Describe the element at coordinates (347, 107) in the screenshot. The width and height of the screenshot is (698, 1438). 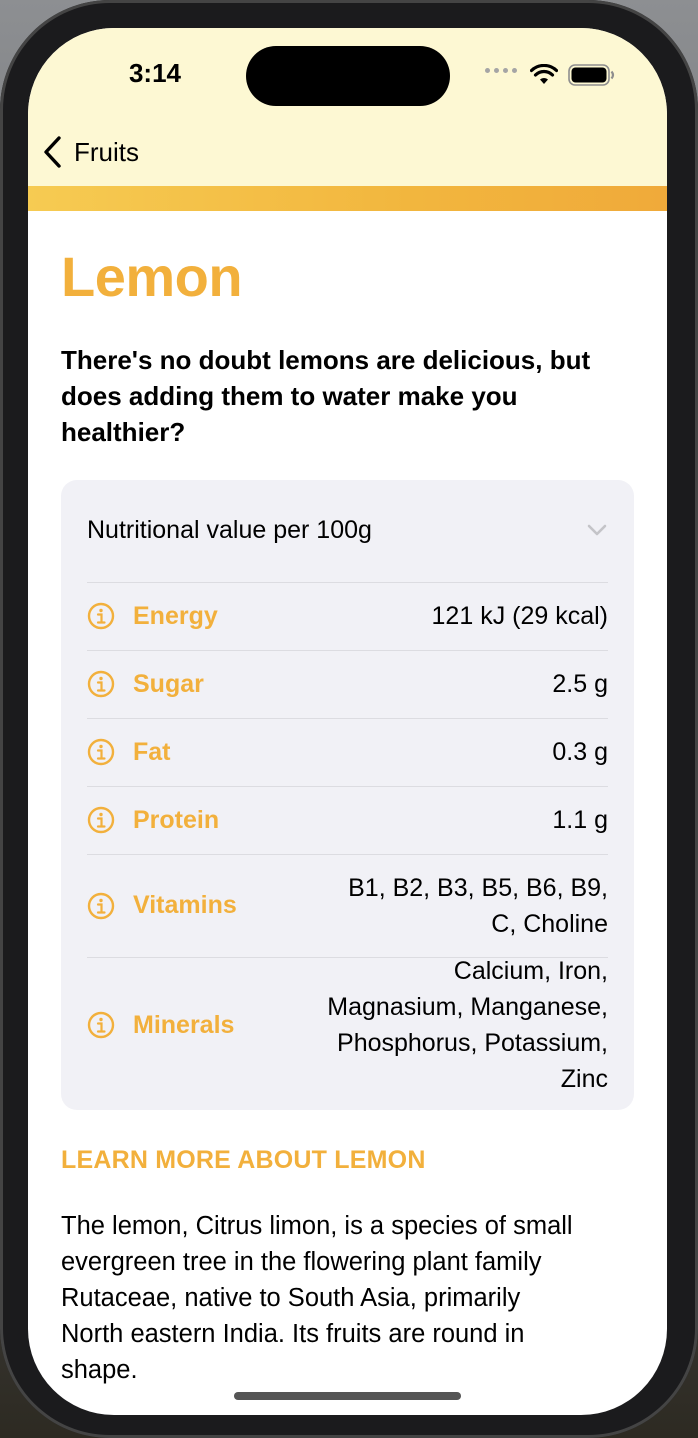
I see `navigation-header: 3:14 Fruits` at that location.